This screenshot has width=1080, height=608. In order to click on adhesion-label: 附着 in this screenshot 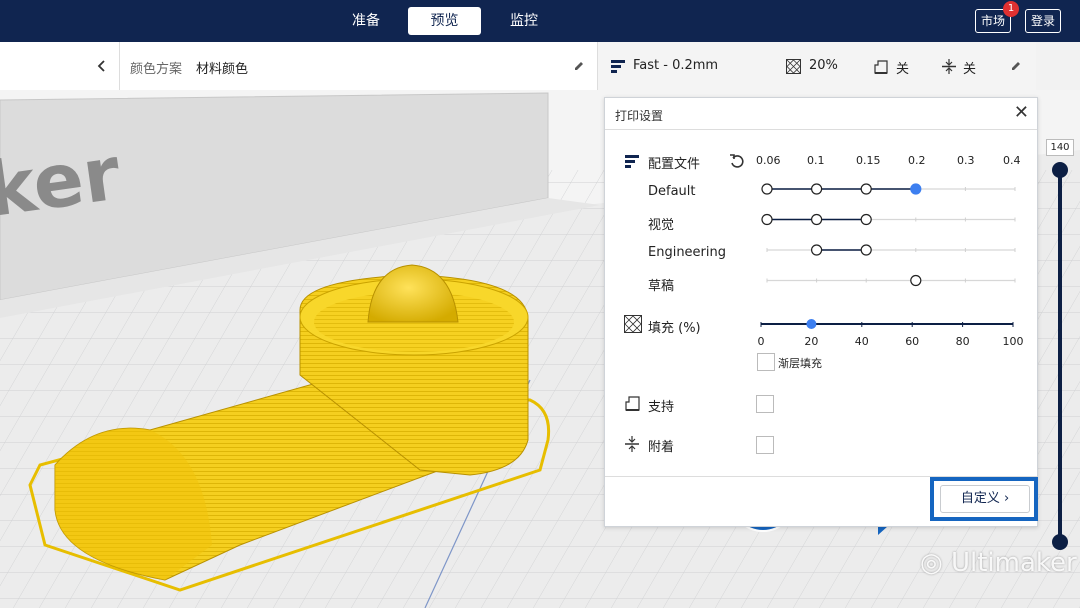, I will do `click(661, 447)`.